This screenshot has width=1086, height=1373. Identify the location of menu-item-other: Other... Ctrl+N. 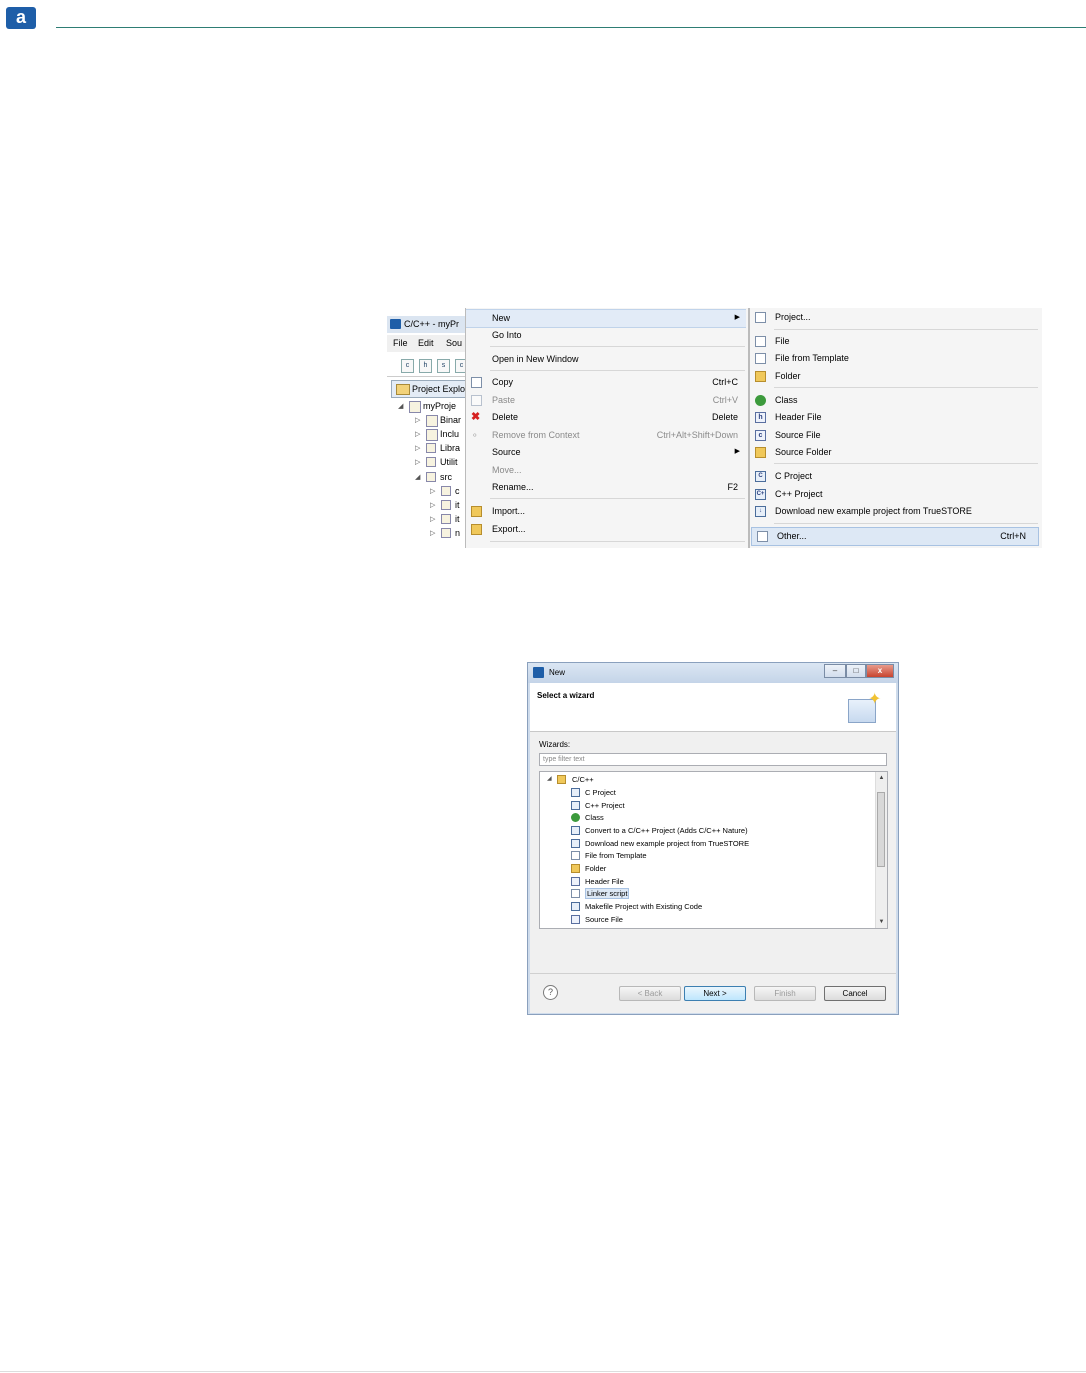
(895, 536).